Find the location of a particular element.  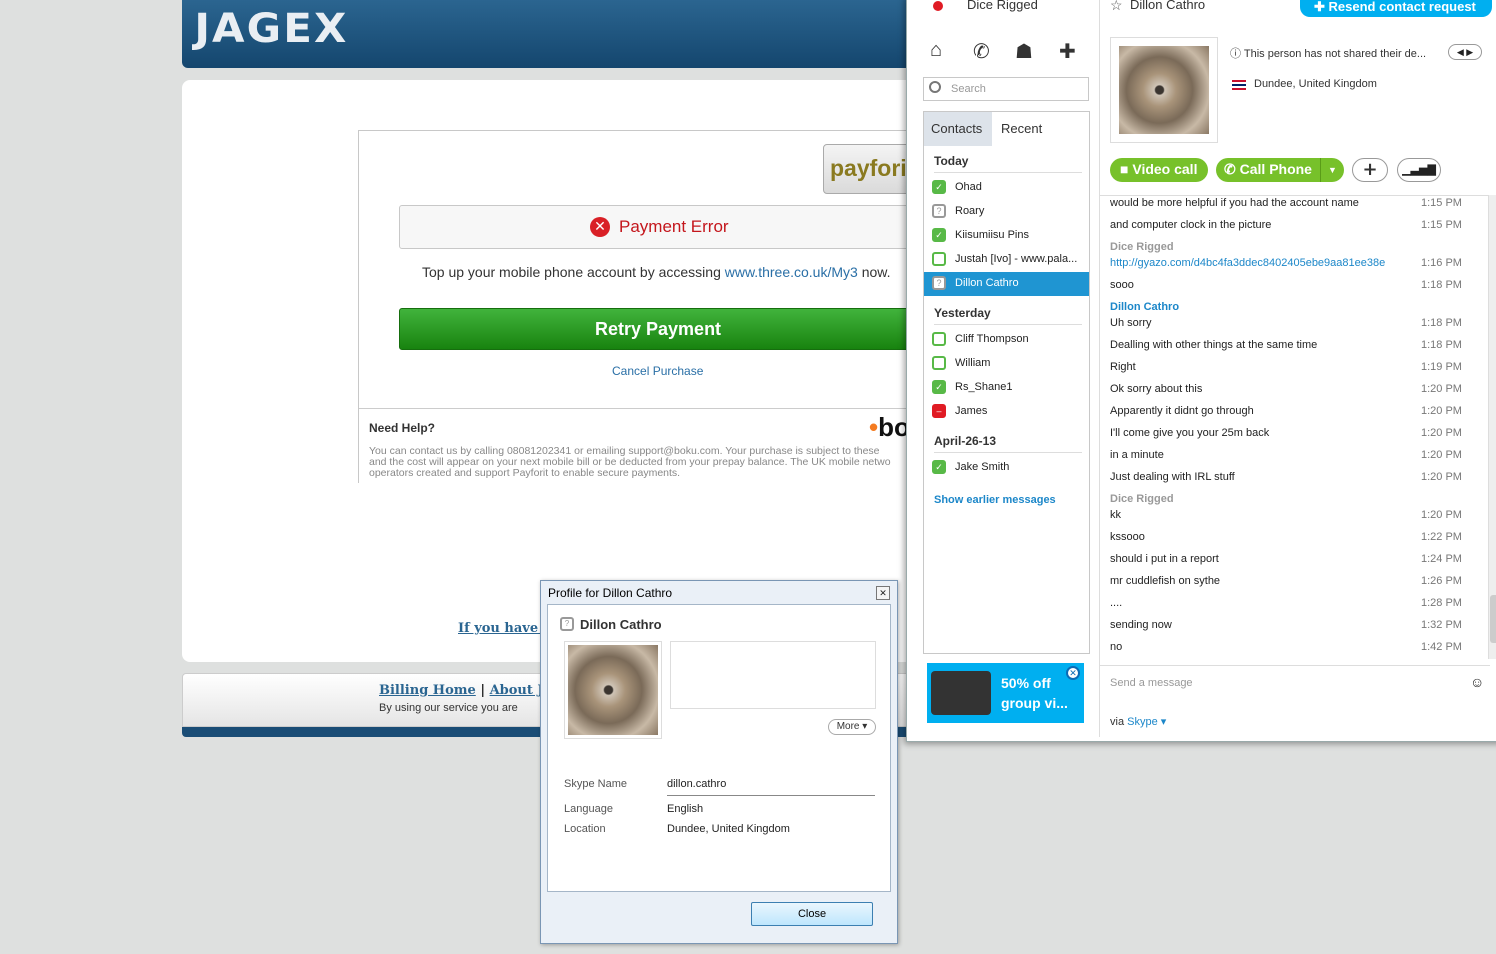

contact-item: ✓ Jake Smith is located at coordinates (1006, 468).